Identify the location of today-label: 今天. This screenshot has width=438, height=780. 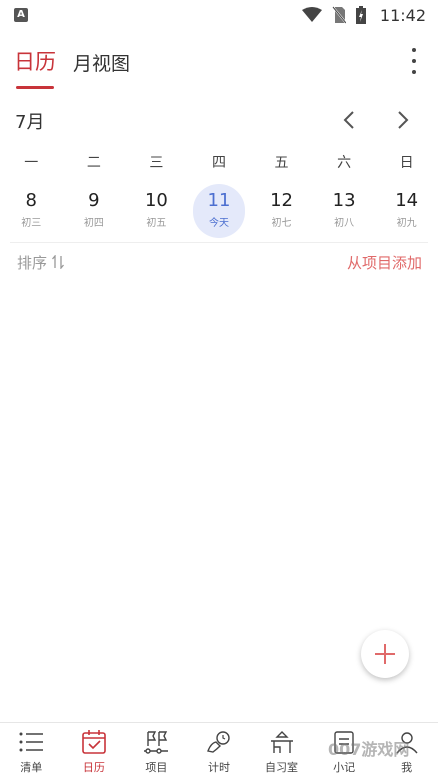
(218, 223).